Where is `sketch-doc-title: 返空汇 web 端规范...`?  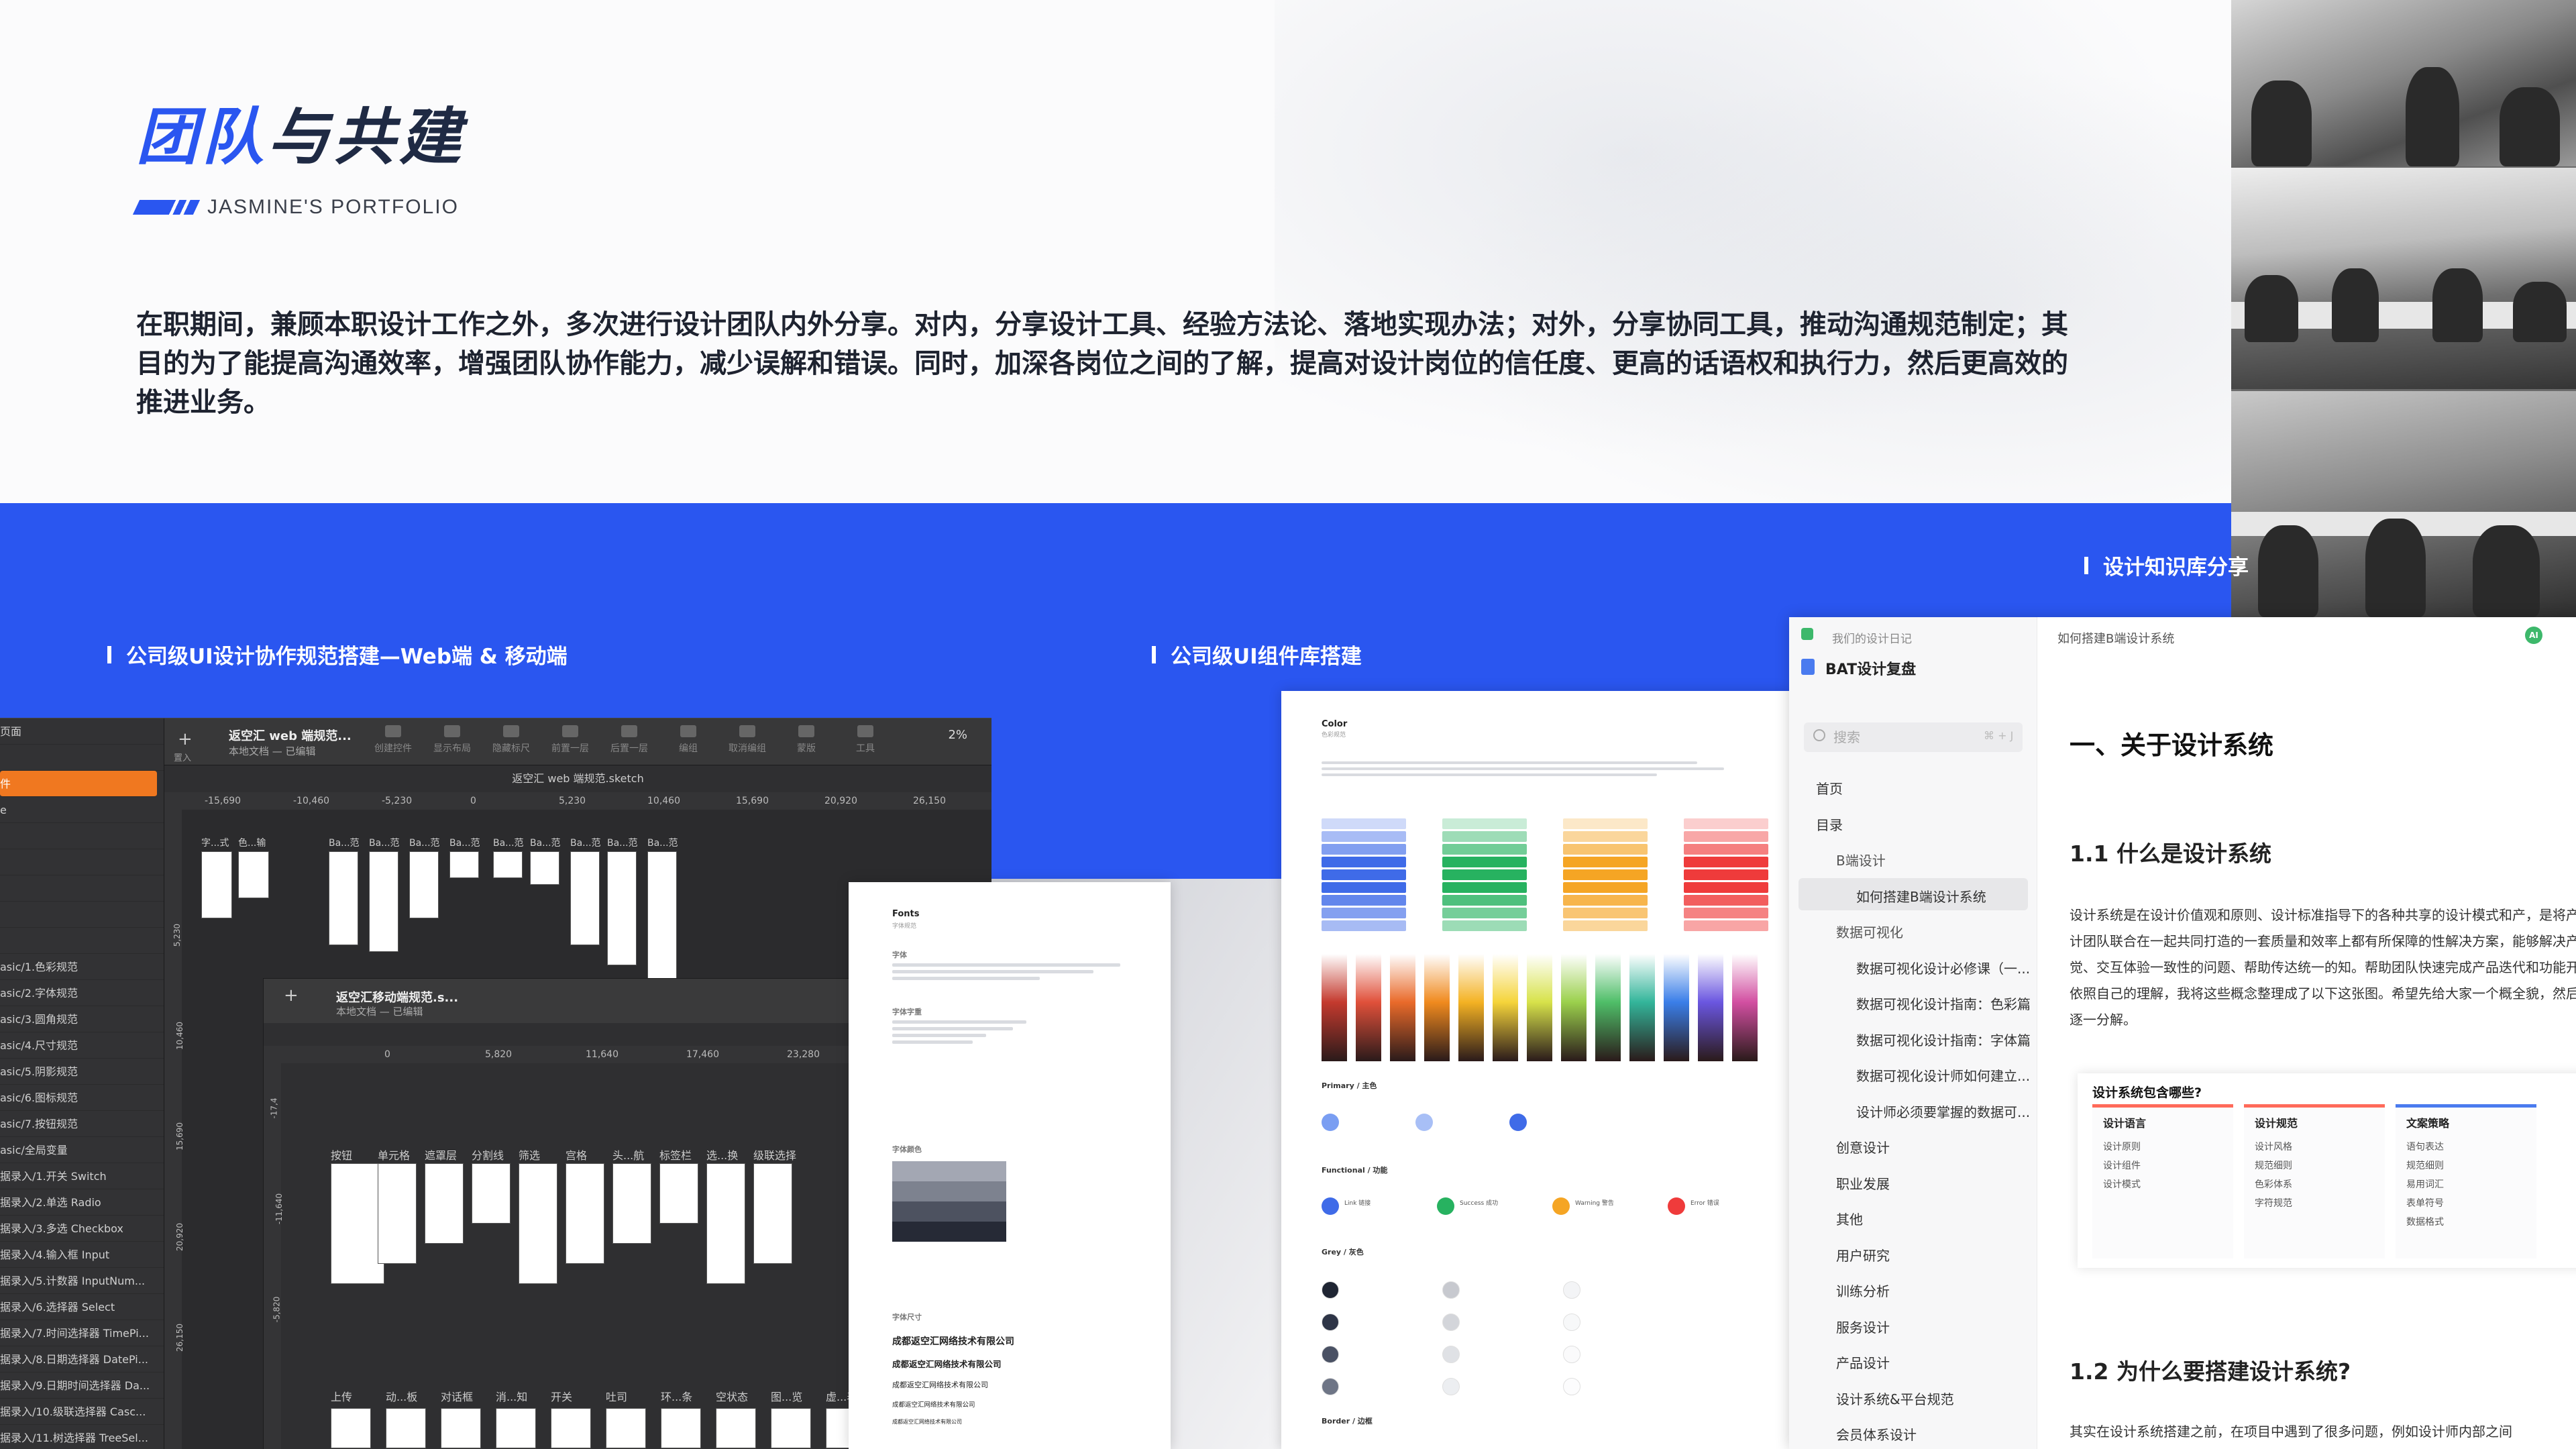
sketch-doc-title: 返空汇 web 端规范... is located at coordinates (290, 736).